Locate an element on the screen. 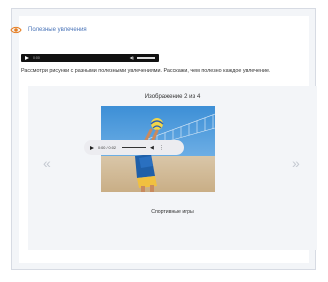  volume-slider is located at coordinates (146, 58).